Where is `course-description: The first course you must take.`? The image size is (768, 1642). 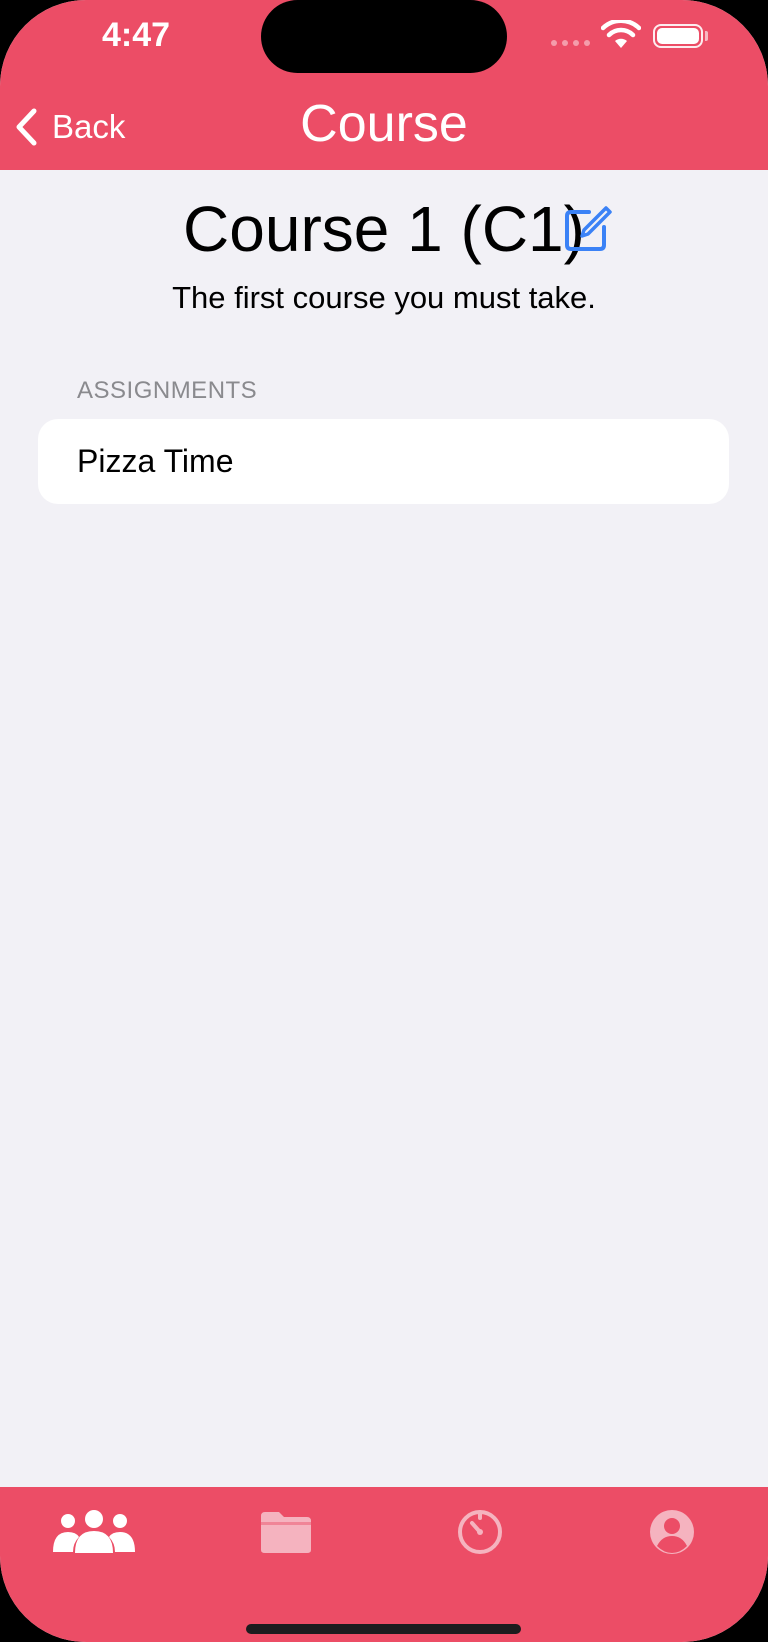 course-description: The first course you must take. is located at coordinates (384, 297).